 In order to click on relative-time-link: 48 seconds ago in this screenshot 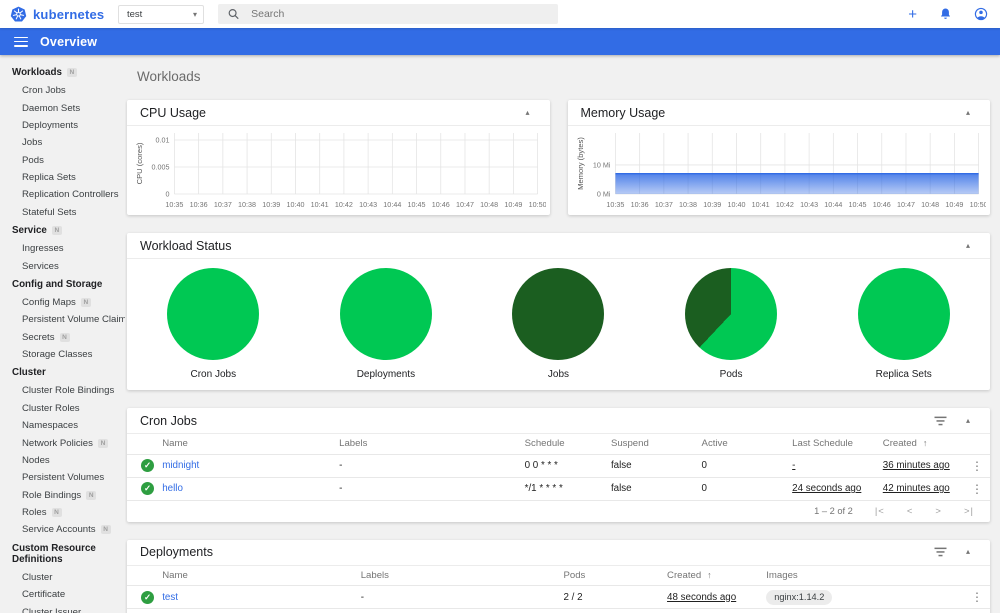, I will do `click(701, 597)`.